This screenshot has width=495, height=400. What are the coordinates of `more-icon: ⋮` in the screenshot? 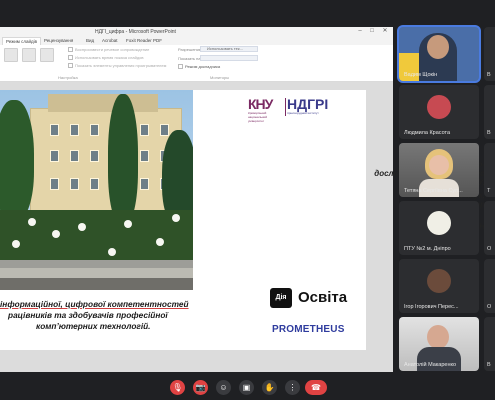 It's located at (292, 387).